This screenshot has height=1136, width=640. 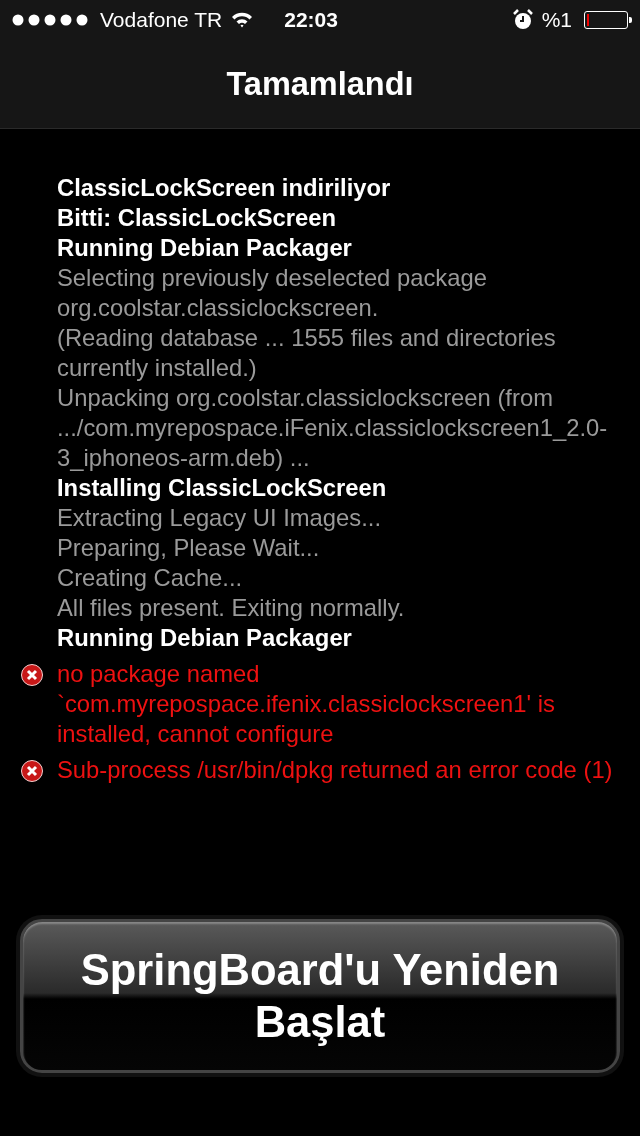 What do you see at coordinates (307, 353) in the screenshot?
I see `log-line: (Reading database ... 1555 files and directories currently installed.)` at bounding box center [307, 353].